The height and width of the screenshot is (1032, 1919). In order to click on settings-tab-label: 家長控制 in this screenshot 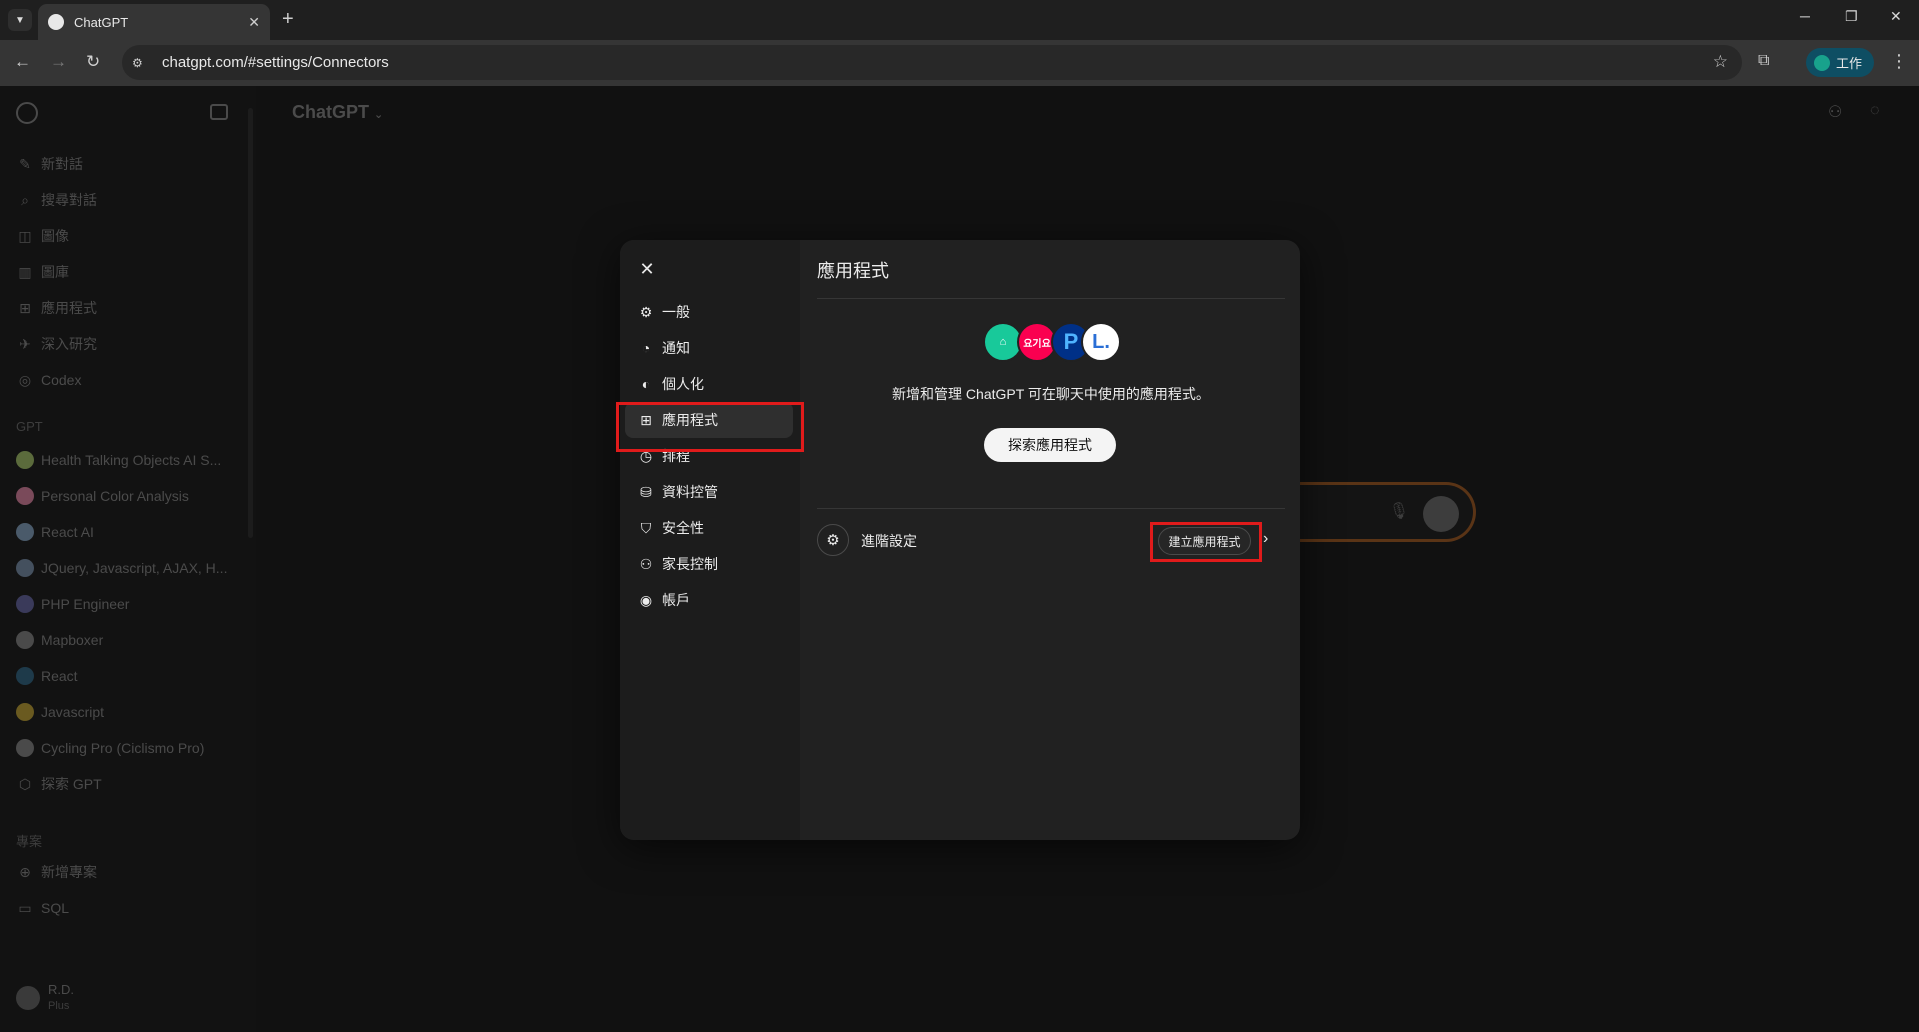, I will do `click(690, 564)`.